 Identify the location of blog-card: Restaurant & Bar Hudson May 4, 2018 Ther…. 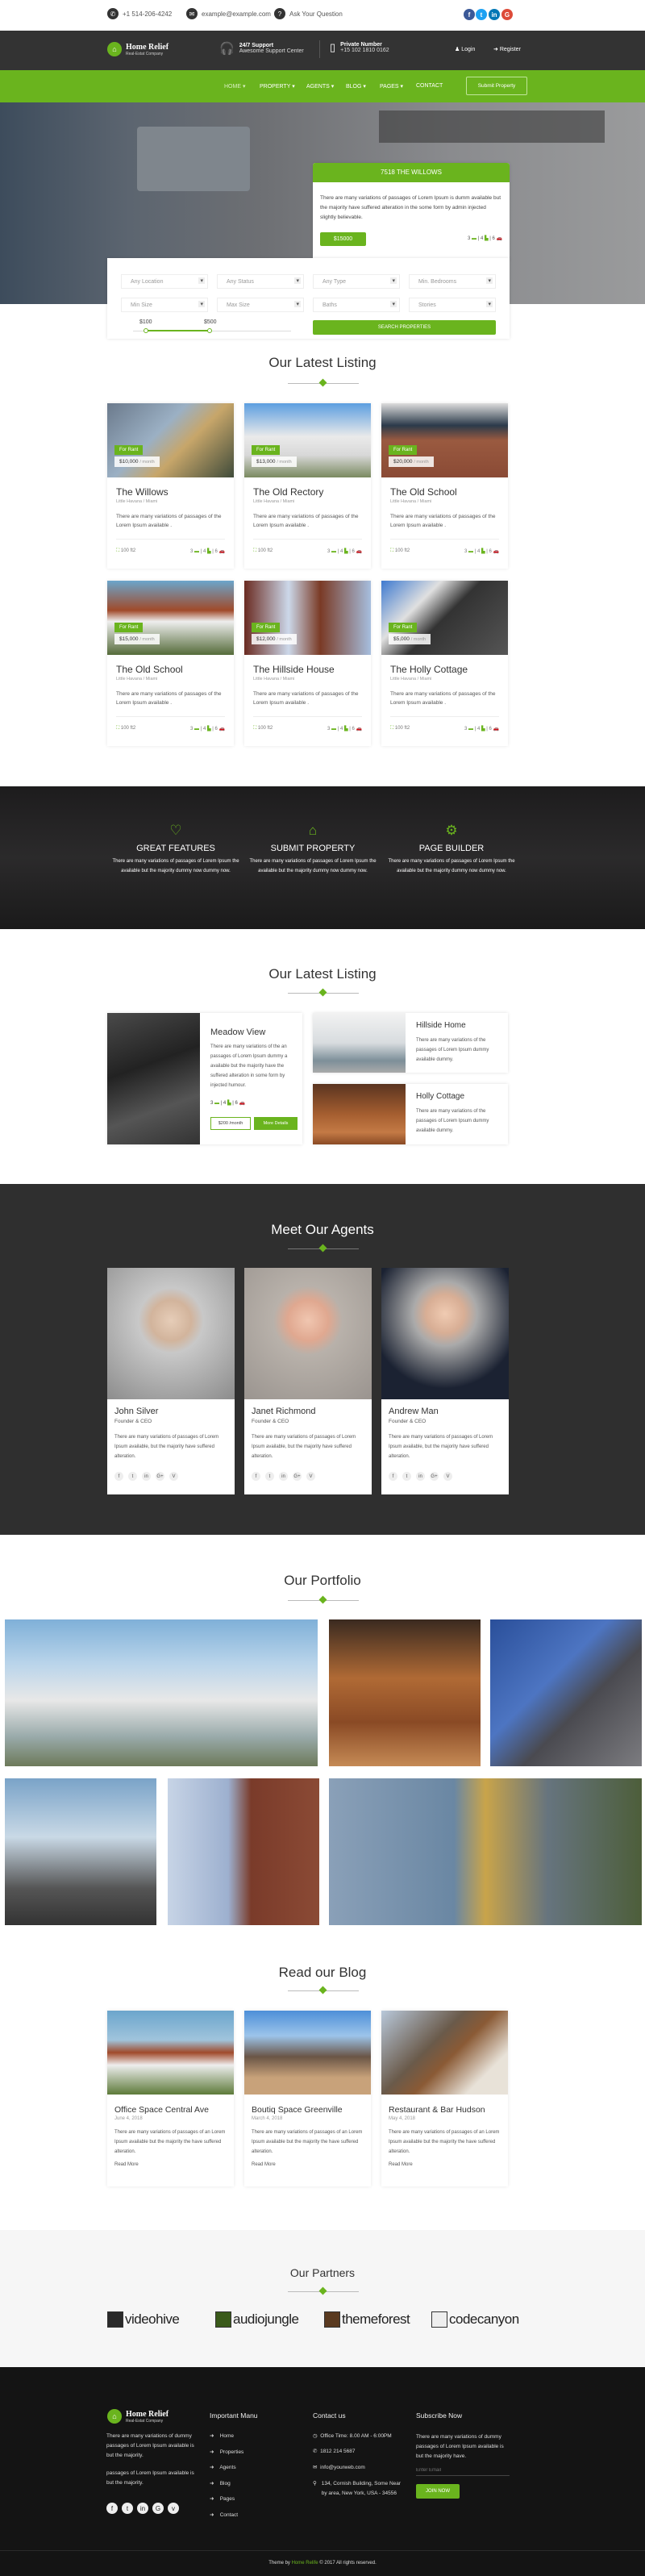
(445, 2098).